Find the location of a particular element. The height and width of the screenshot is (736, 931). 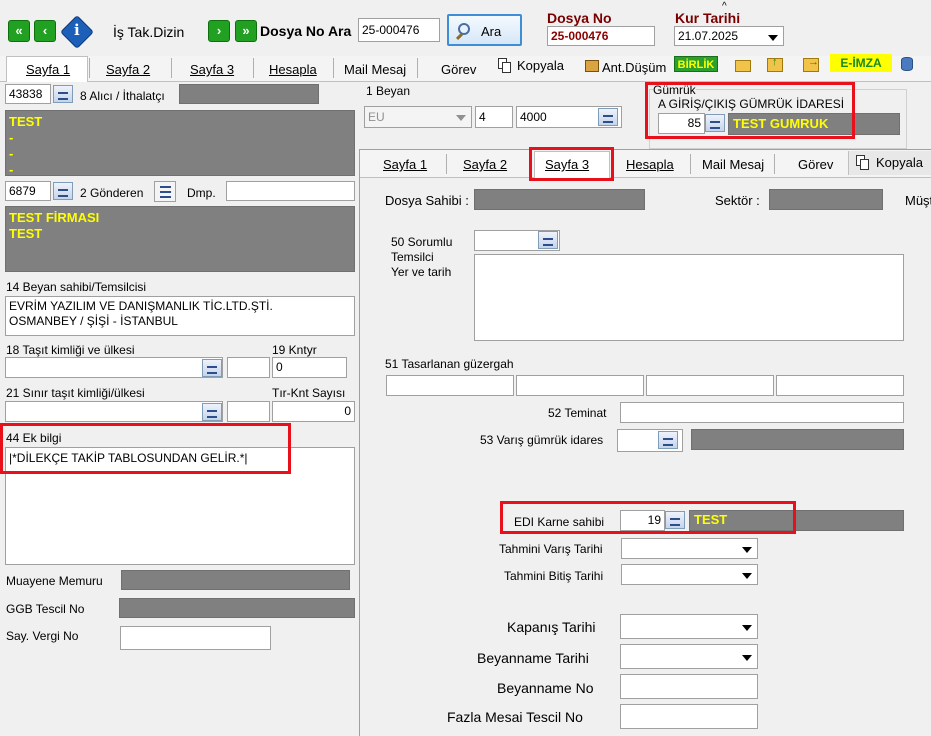

dmp-input is located at coordinates (290, 191).